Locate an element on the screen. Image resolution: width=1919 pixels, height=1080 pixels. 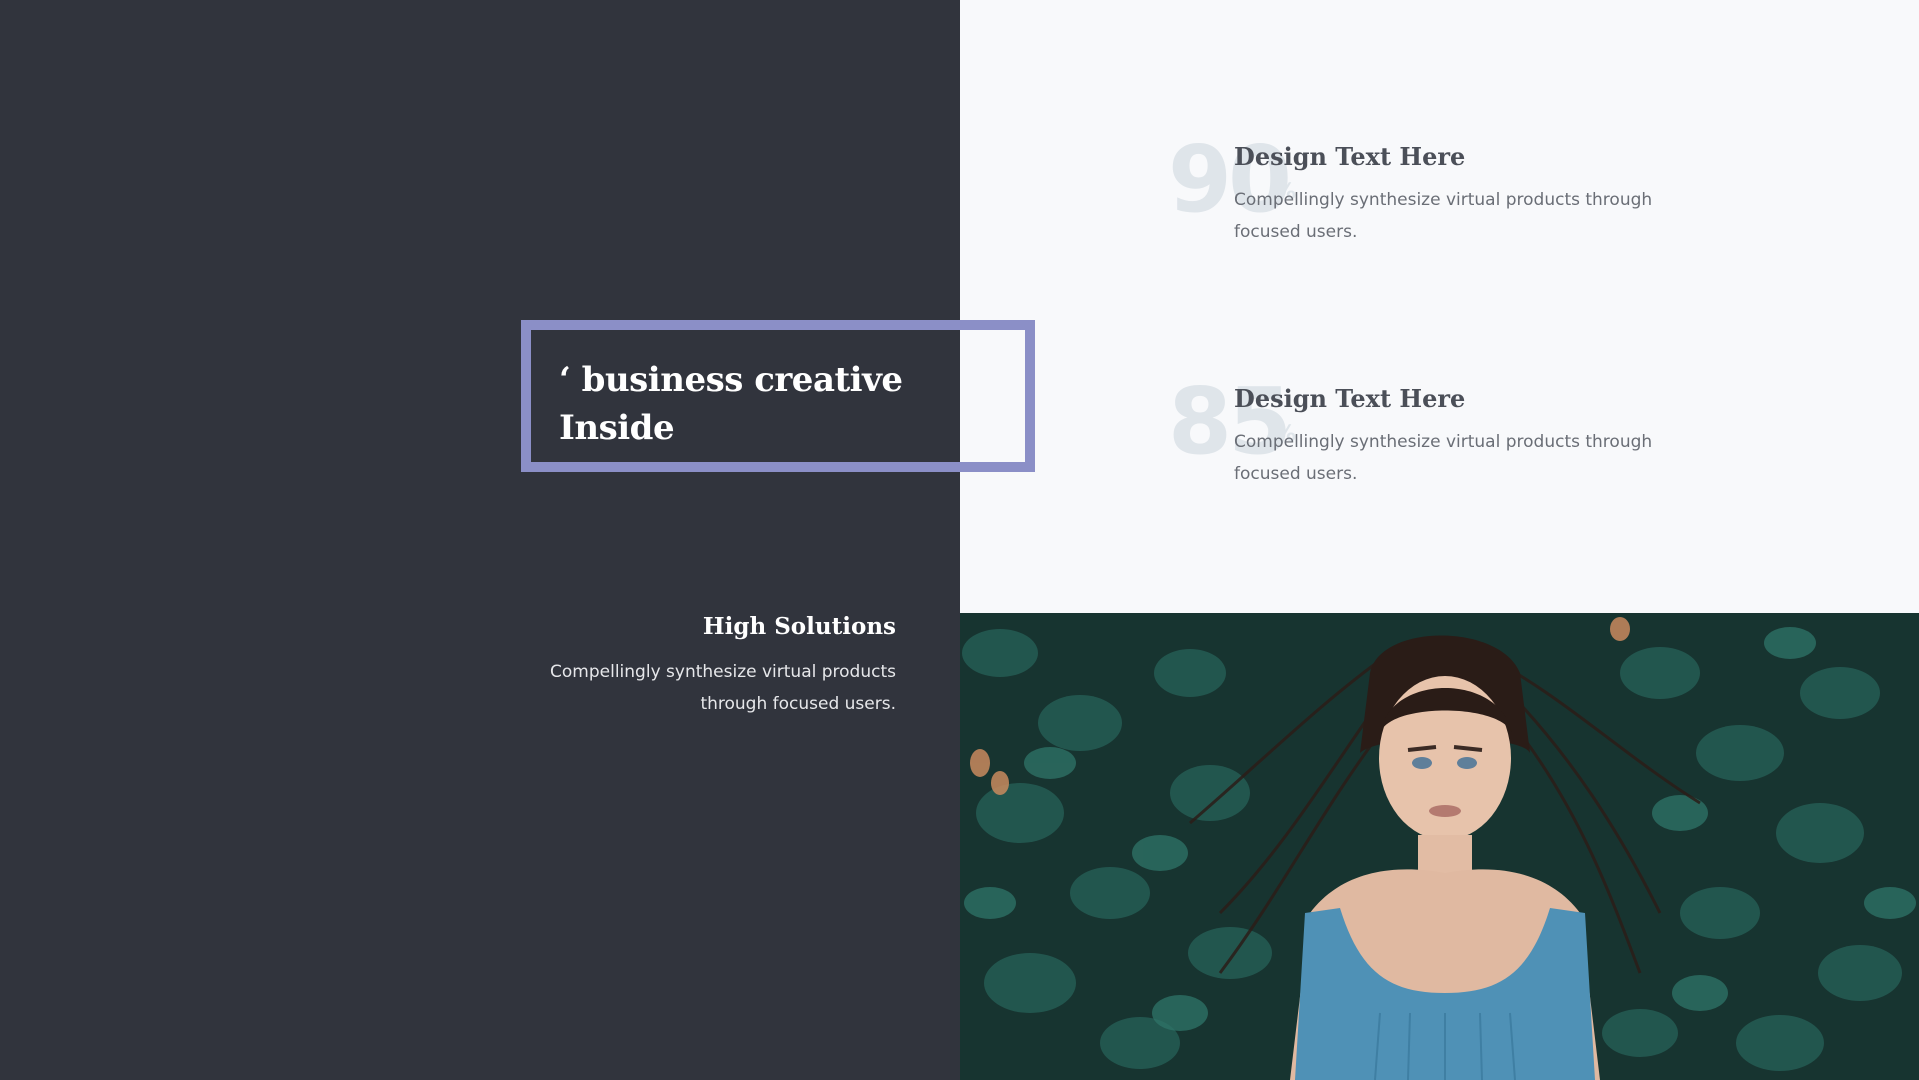
quote-text: ‘ business creative Inside is located at coordinates (731, 404).